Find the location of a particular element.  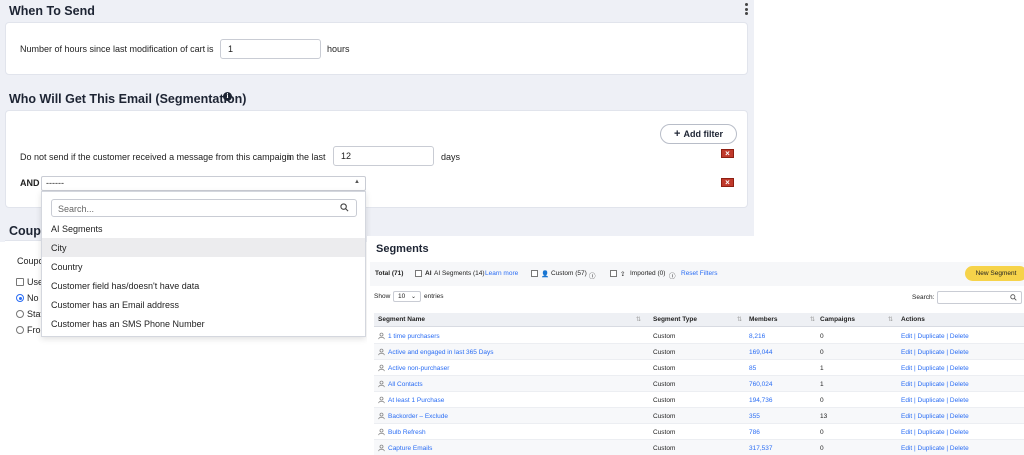

dropdown-option: Customer has an Email address is located at coordinates (203, 304).